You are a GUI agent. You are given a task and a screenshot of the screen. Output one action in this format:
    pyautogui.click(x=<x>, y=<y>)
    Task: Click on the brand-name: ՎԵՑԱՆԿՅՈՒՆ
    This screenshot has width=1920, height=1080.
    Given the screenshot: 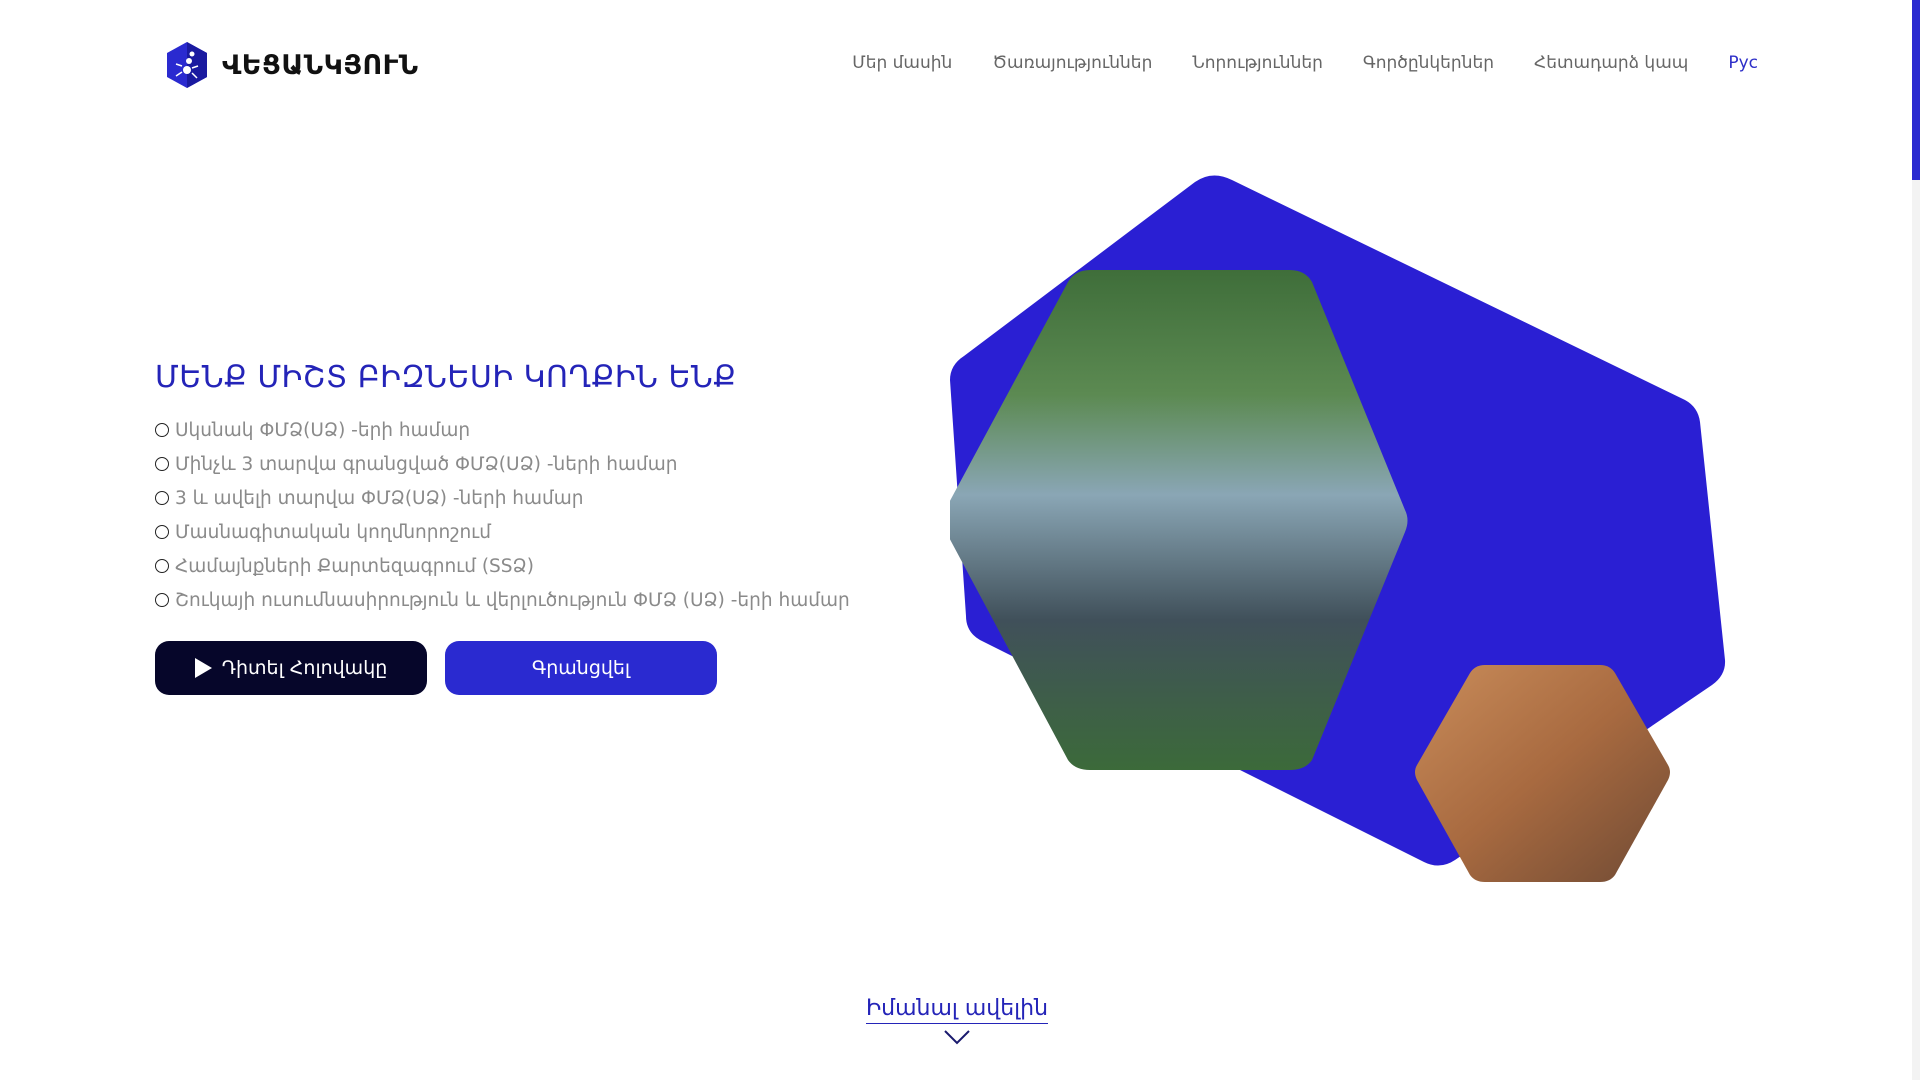 What is the action you would take?
    pyautogui.click(x=320, y=65)
    